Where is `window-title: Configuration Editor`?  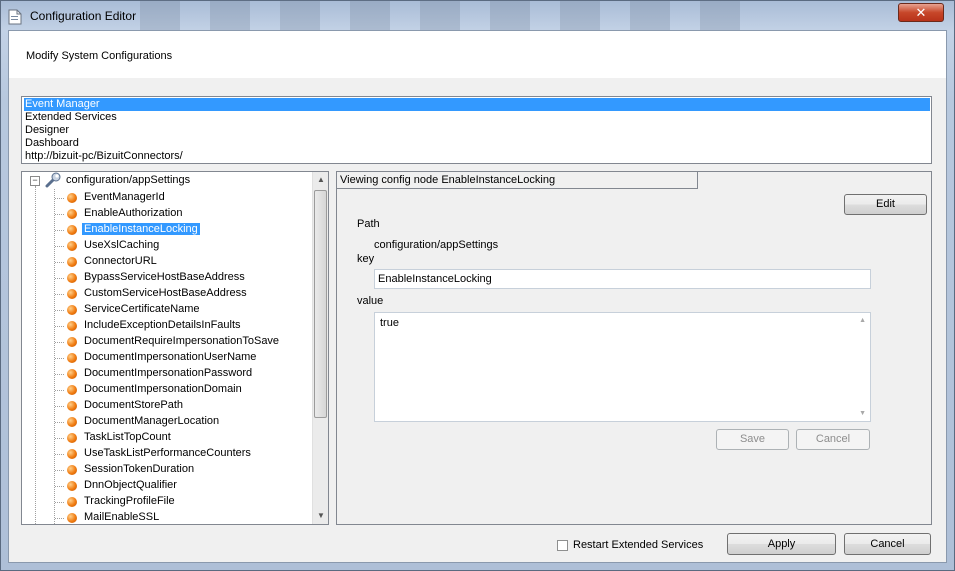 window-title: Configuration Editor is located at coordinates (83, 16).